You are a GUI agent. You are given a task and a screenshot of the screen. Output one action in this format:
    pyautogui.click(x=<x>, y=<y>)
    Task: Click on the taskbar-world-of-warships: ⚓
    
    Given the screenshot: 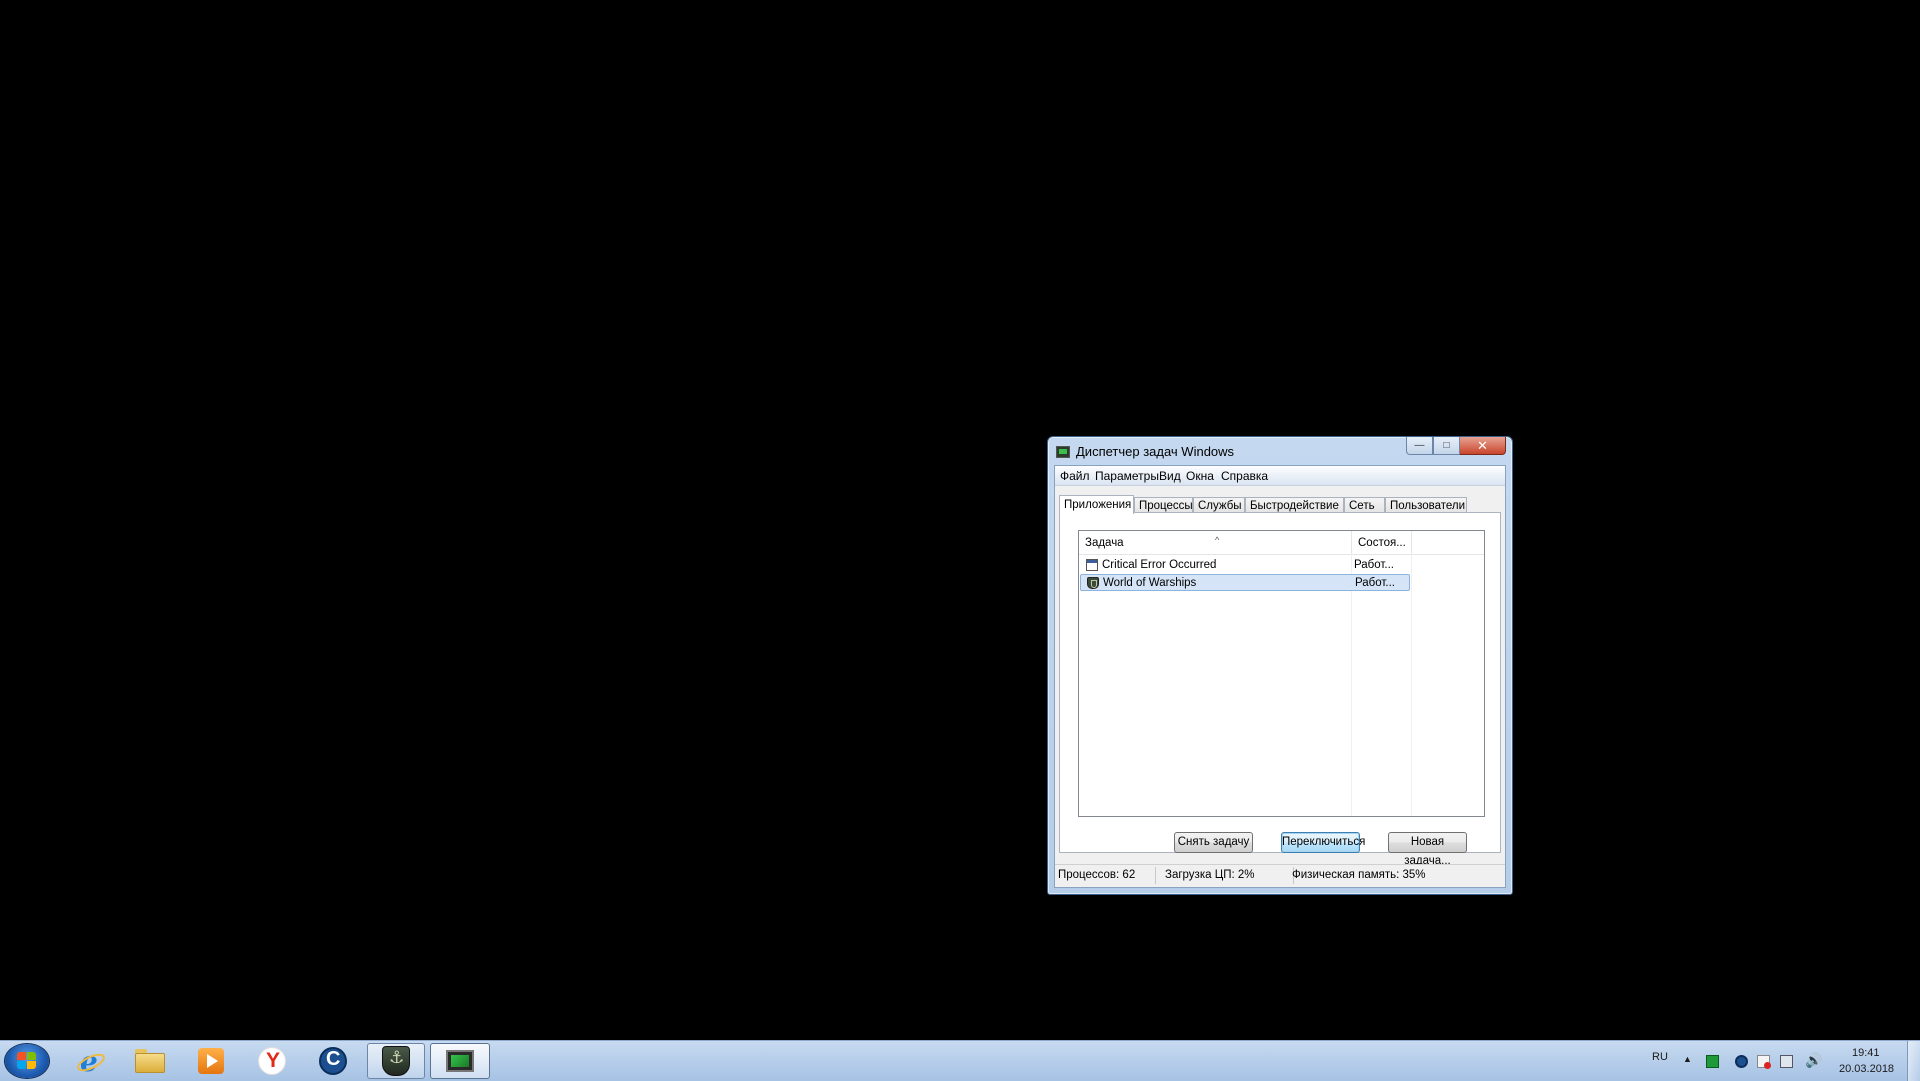 What is the action you would take?
    pyautogui.click(x=396, y=1061)
    